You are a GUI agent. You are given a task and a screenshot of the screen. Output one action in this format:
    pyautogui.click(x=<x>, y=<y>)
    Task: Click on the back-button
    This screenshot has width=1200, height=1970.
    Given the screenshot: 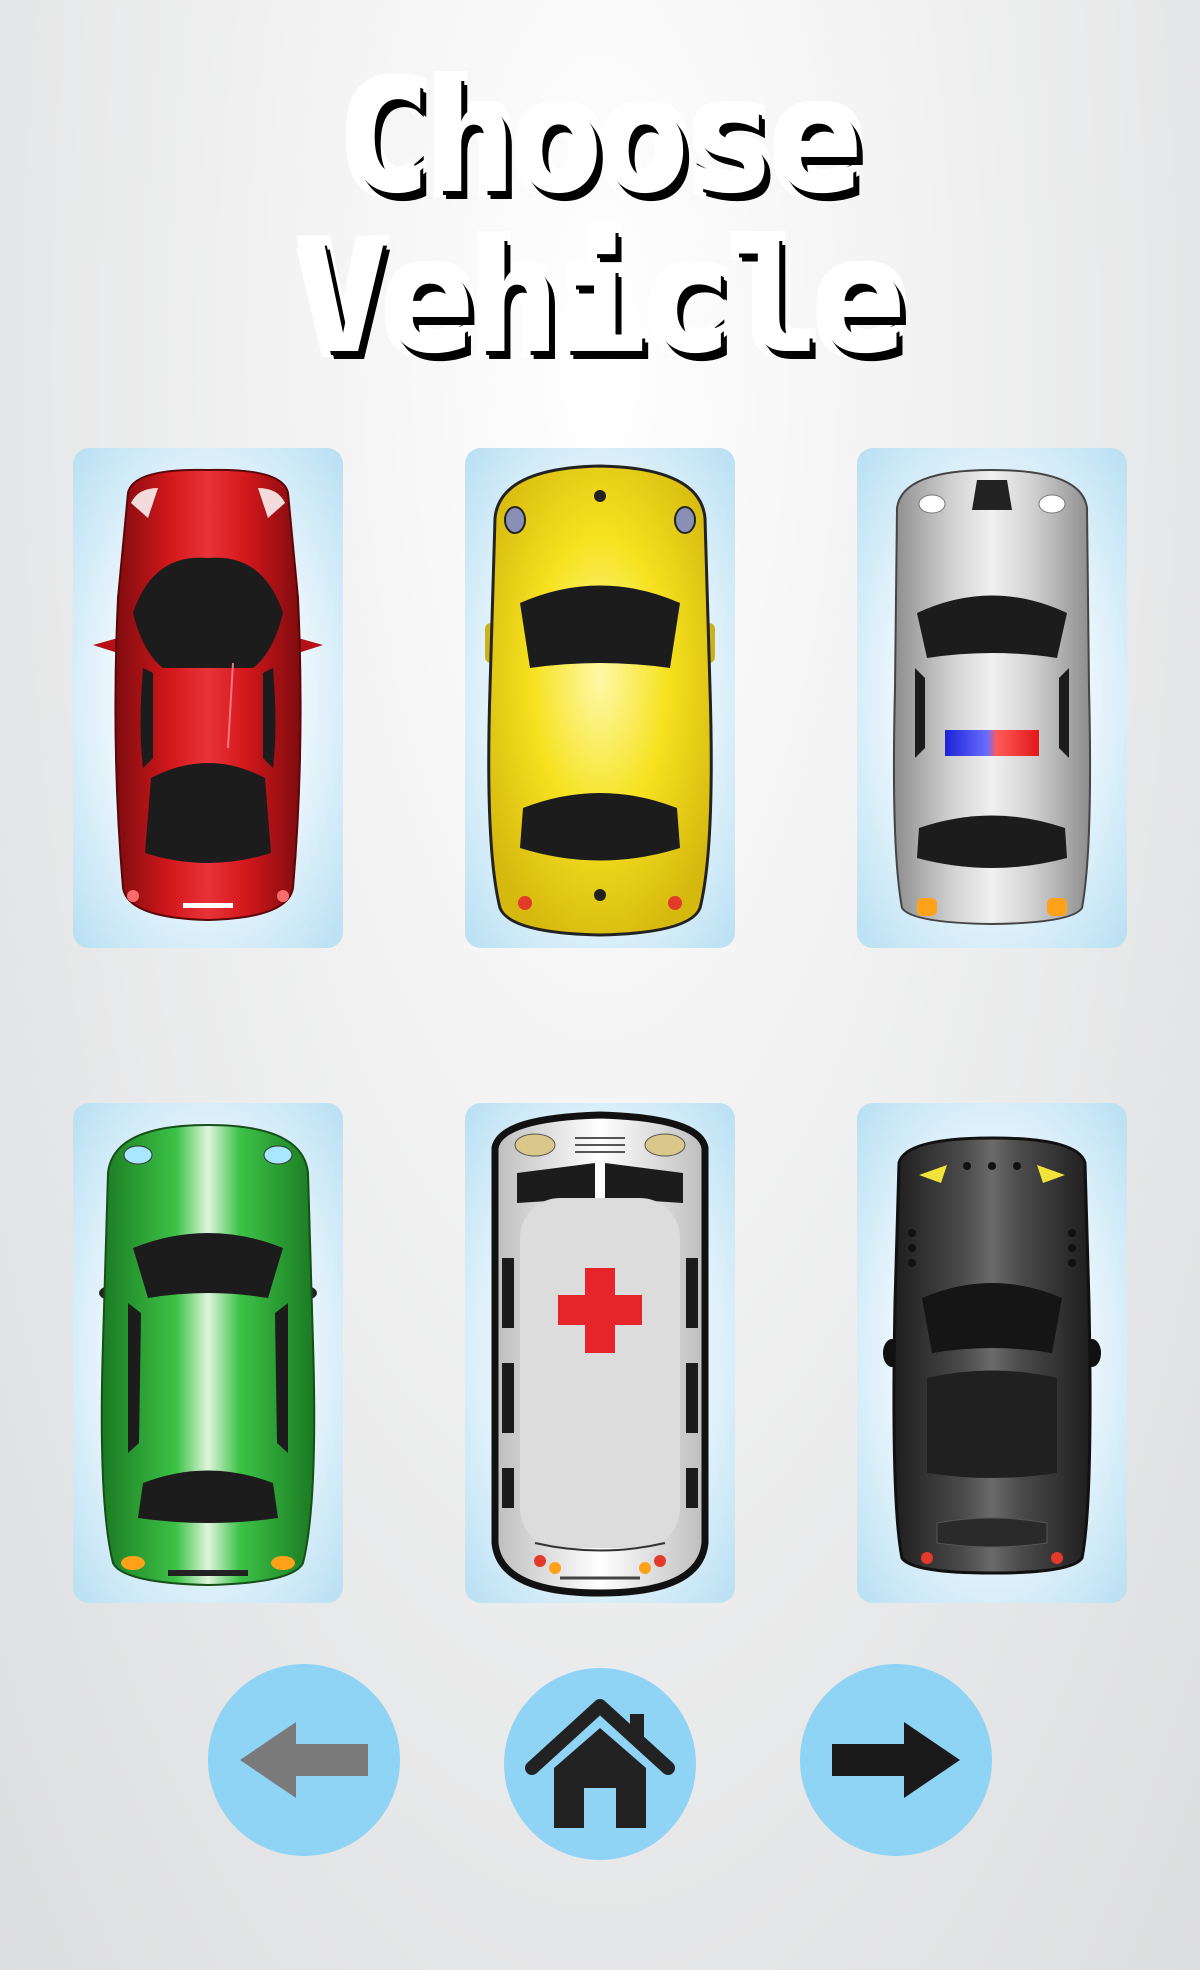 What is the action you would take?
    pyautogui.click(x=304, y=1760)
    